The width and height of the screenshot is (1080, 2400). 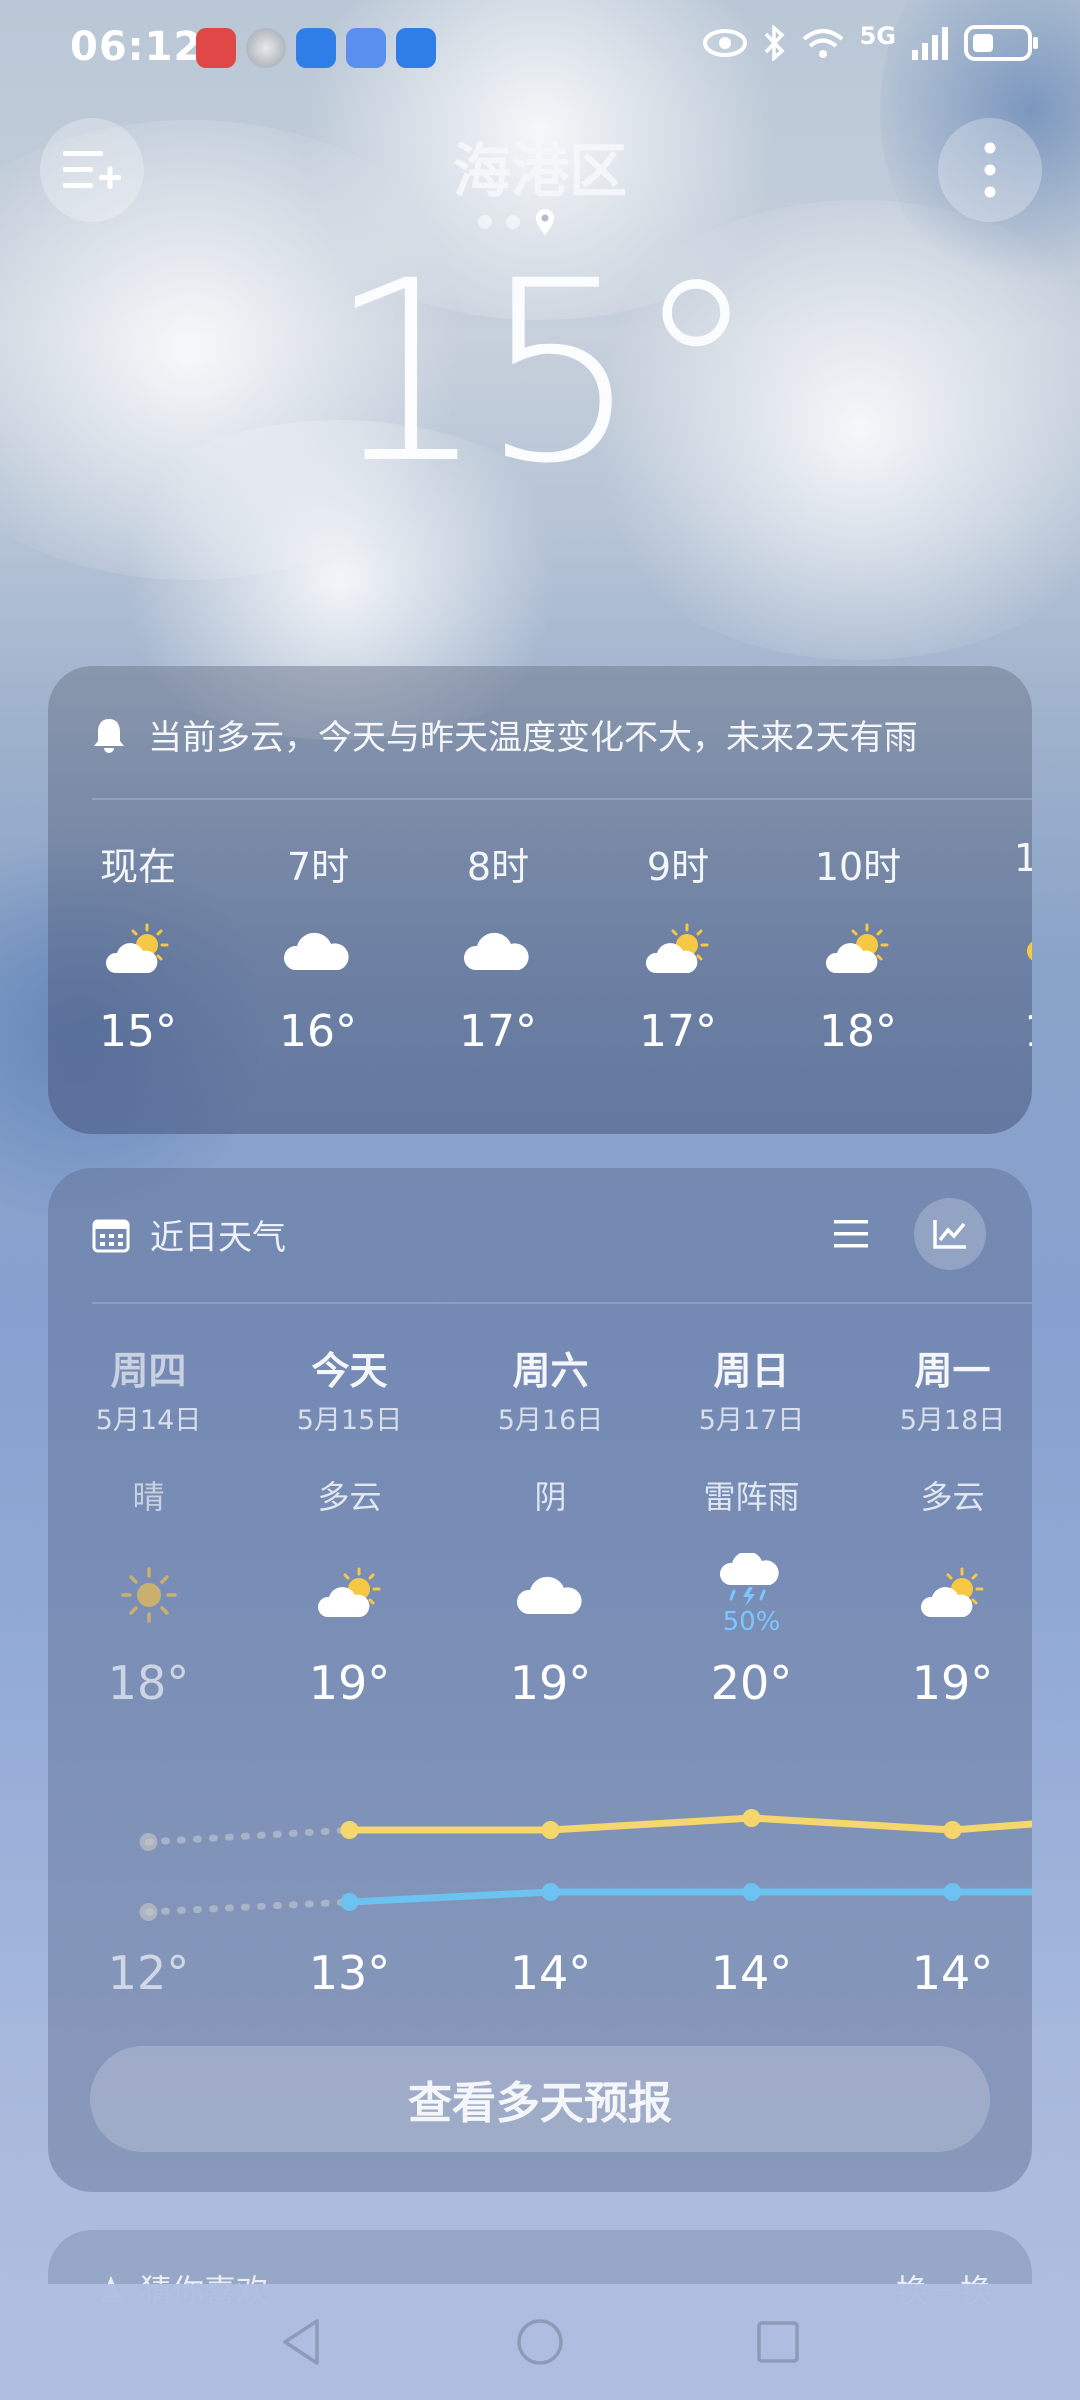 What do you see at coordinates (822, 43) in the screenshot?
I see `wifi-icon` at bounding box center [822, 43].